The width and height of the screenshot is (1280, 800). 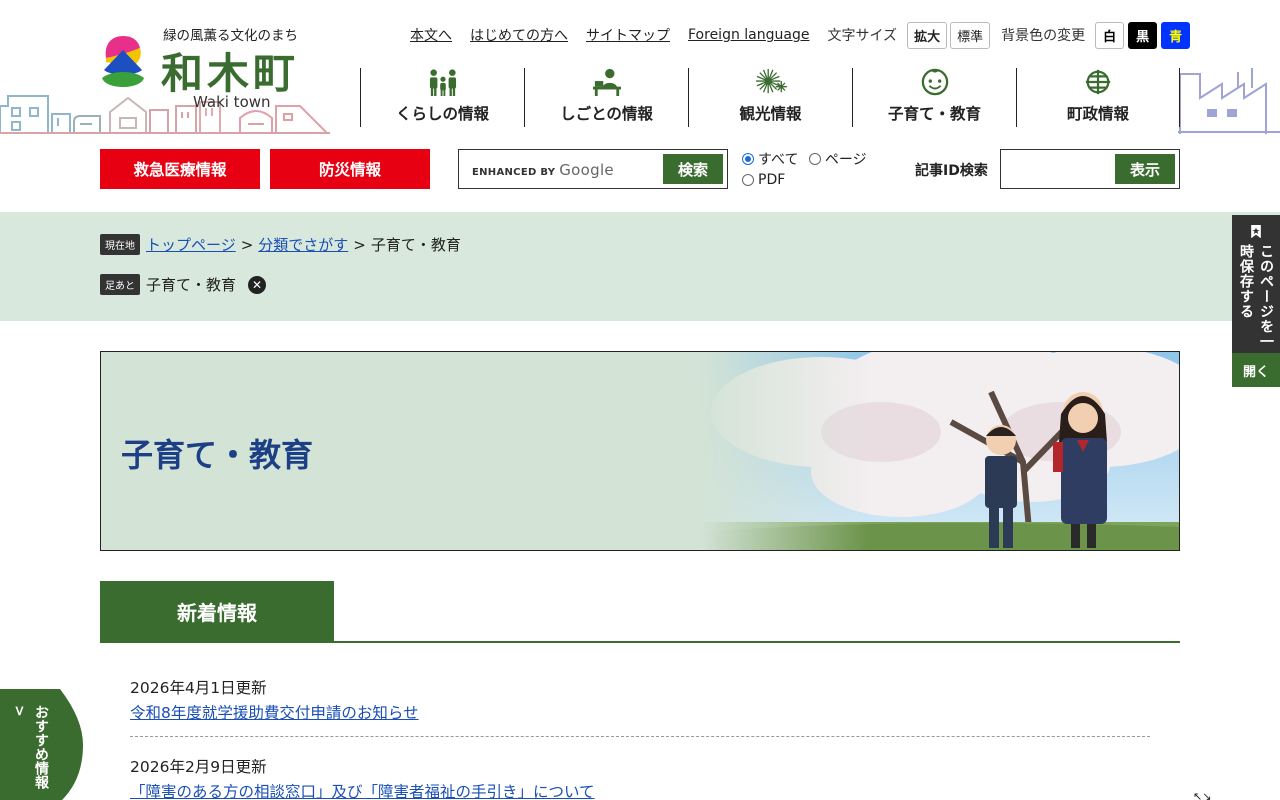 I want to click on visit-history: 足あと 子育て・教育 ✕, so click(x=183, y=284).